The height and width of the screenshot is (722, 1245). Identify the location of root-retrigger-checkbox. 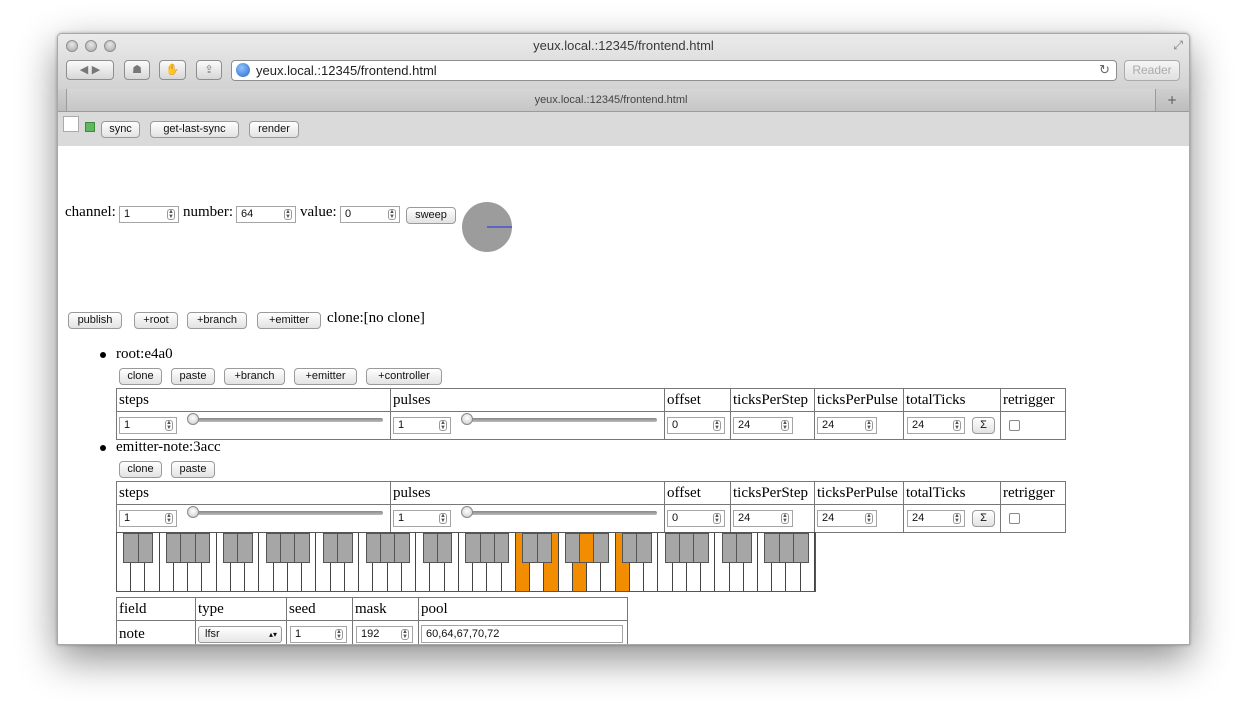
(1014, 425).